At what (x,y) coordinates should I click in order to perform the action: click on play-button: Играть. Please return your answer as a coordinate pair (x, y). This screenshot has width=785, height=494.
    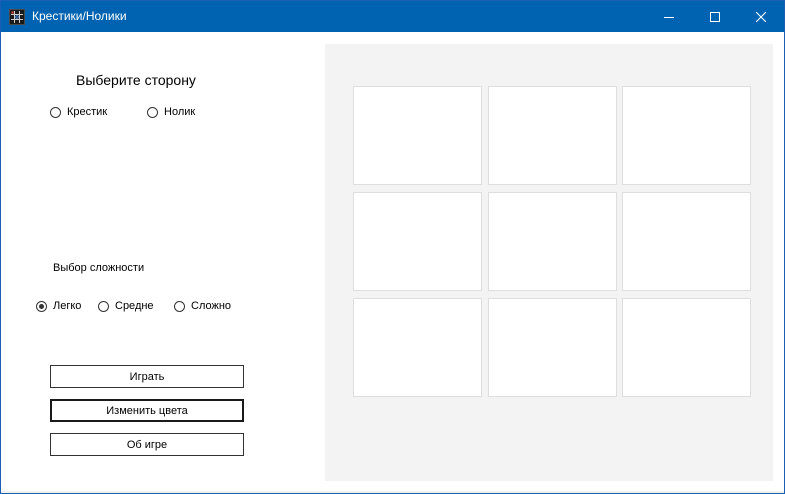
    Looking at the image, I should click on (147, 376).